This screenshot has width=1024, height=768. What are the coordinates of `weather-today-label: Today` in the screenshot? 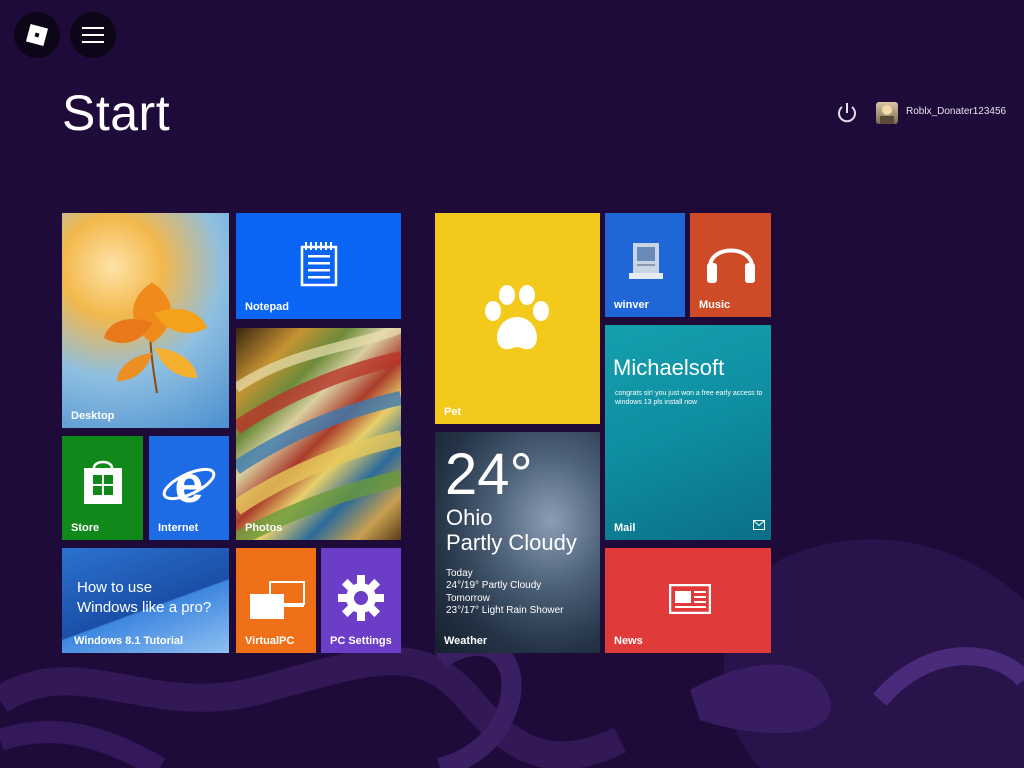 It's located at (459, 573).